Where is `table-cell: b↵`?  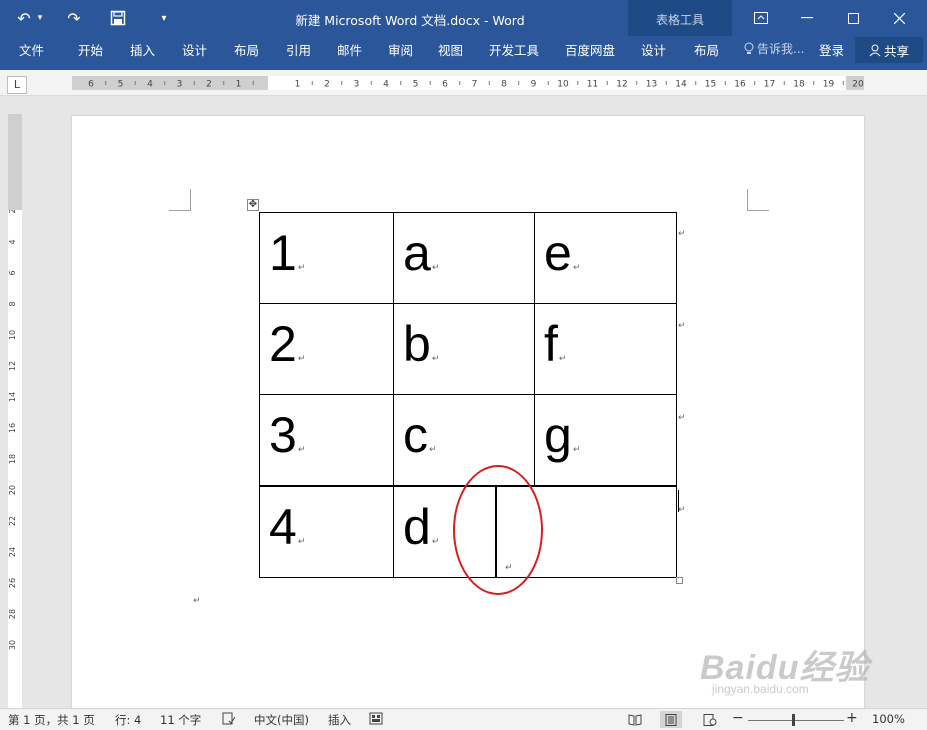 table-cell: b↵ is located at coordinates (464, 349).